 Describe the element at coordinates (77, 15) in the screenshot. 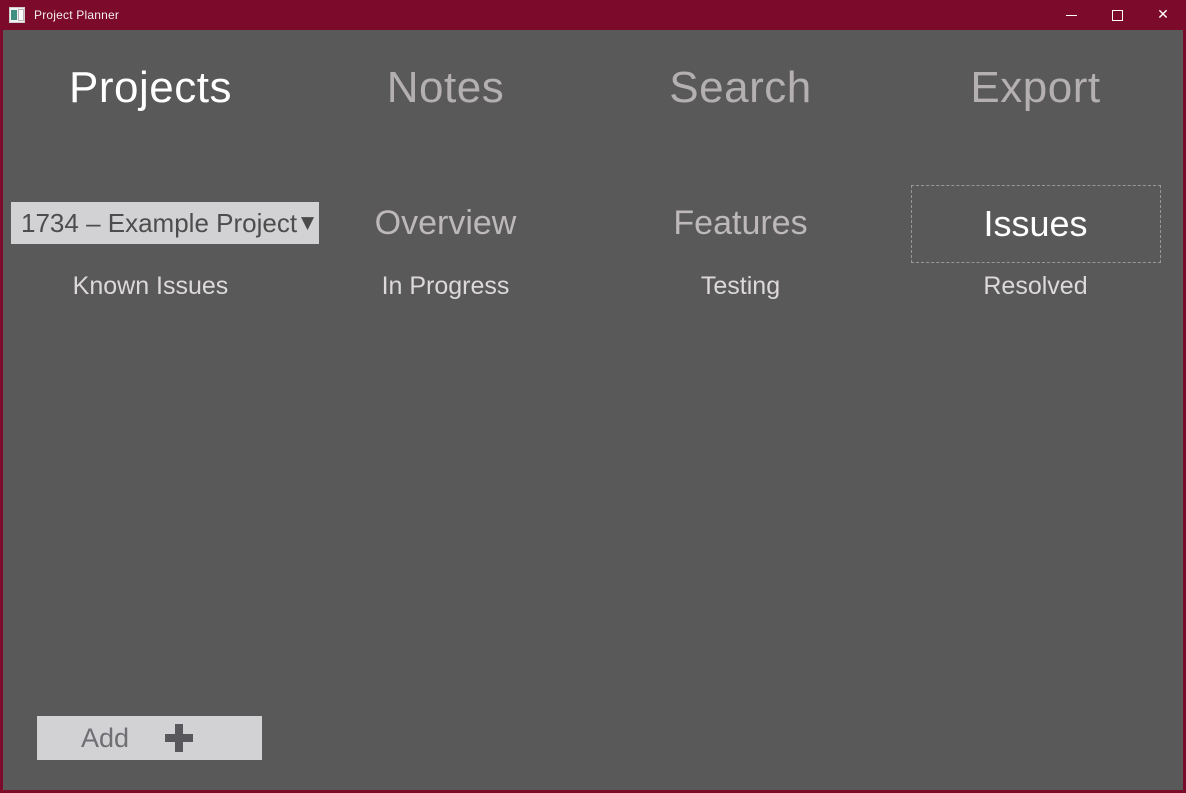

I see `window-title: Project Planner` at that location.